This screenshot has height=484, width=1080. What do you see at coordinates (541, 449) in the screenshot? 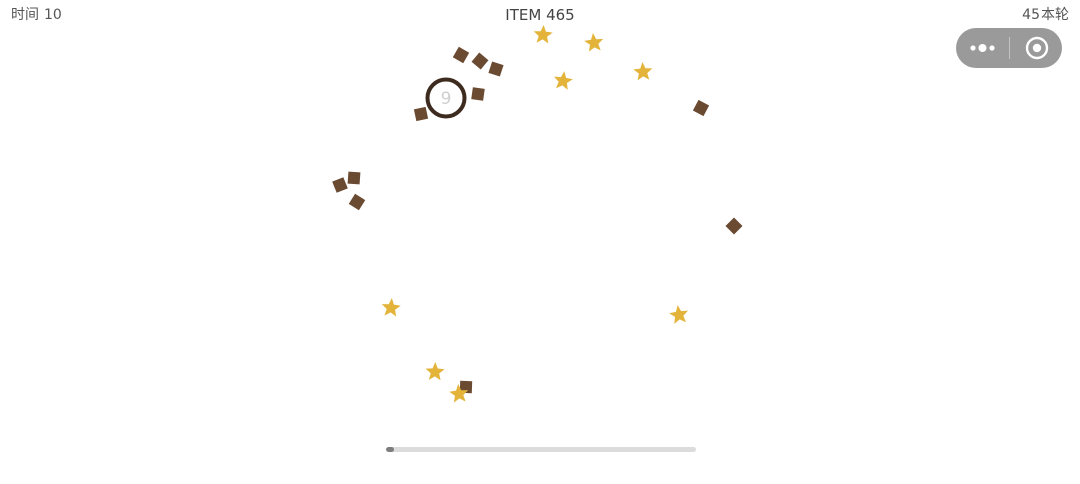
I see `progress-bar` at bounding box center [541, 449].